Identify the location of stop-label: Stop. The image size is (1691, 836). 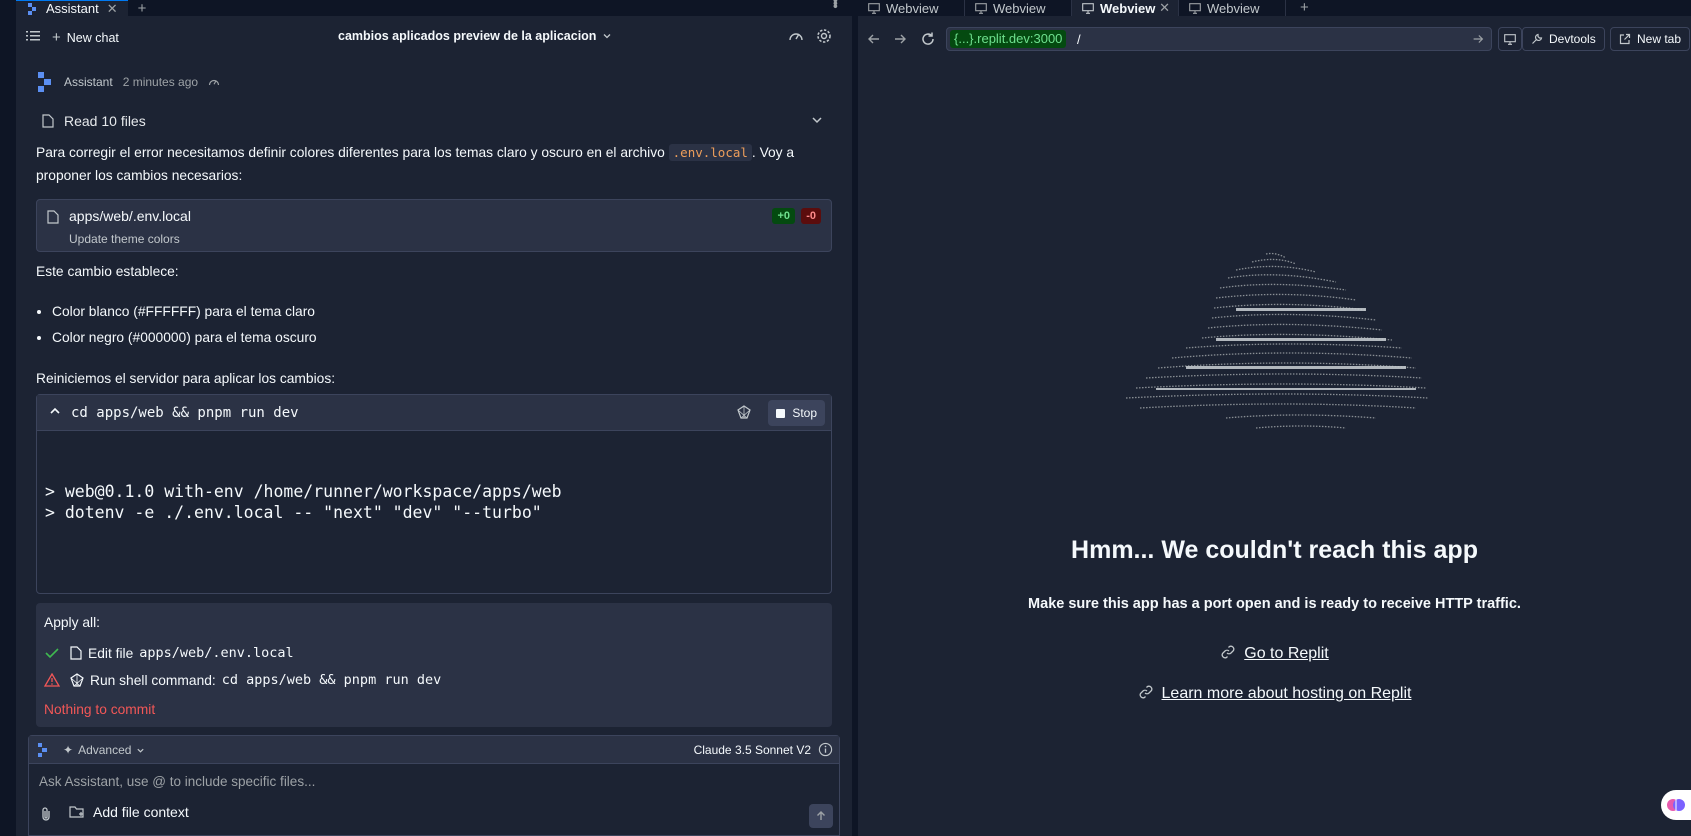
(804, 413).